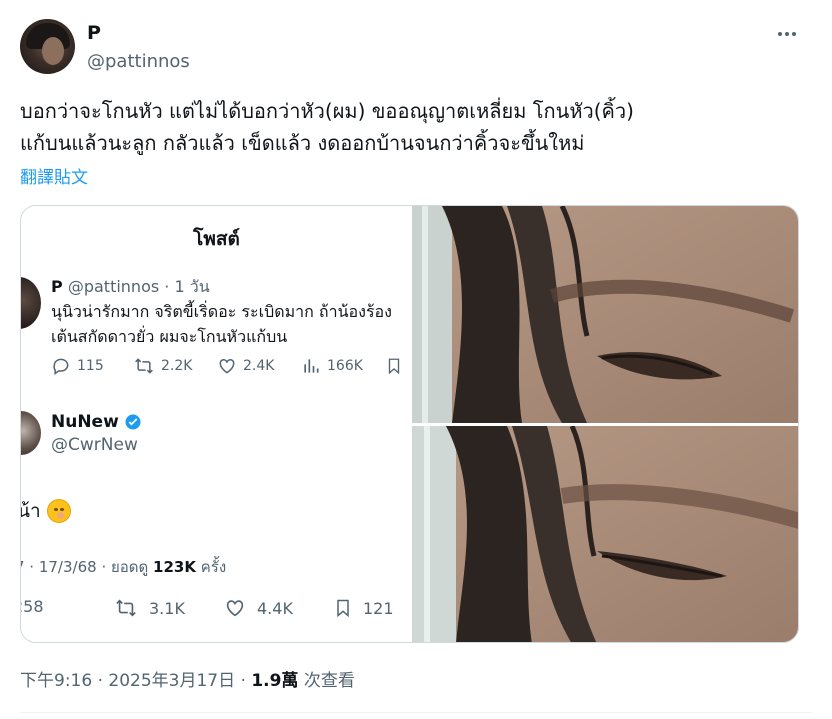  I want to click on screenshot-reply-meta-prefix: 7 · 17/3/68 · ยอดดู, so click(87, 567).